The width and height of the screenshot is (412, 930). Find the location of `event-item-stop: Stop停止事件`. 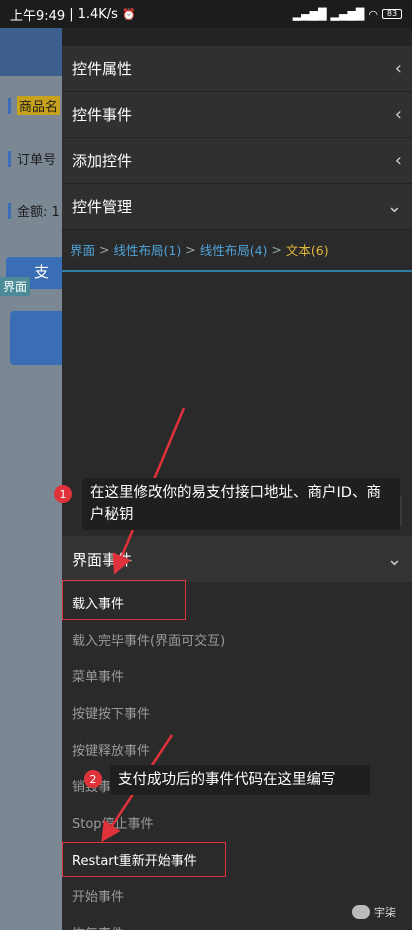

event-item-stop: Stop停止事件 is located at coordinates (237, 822).